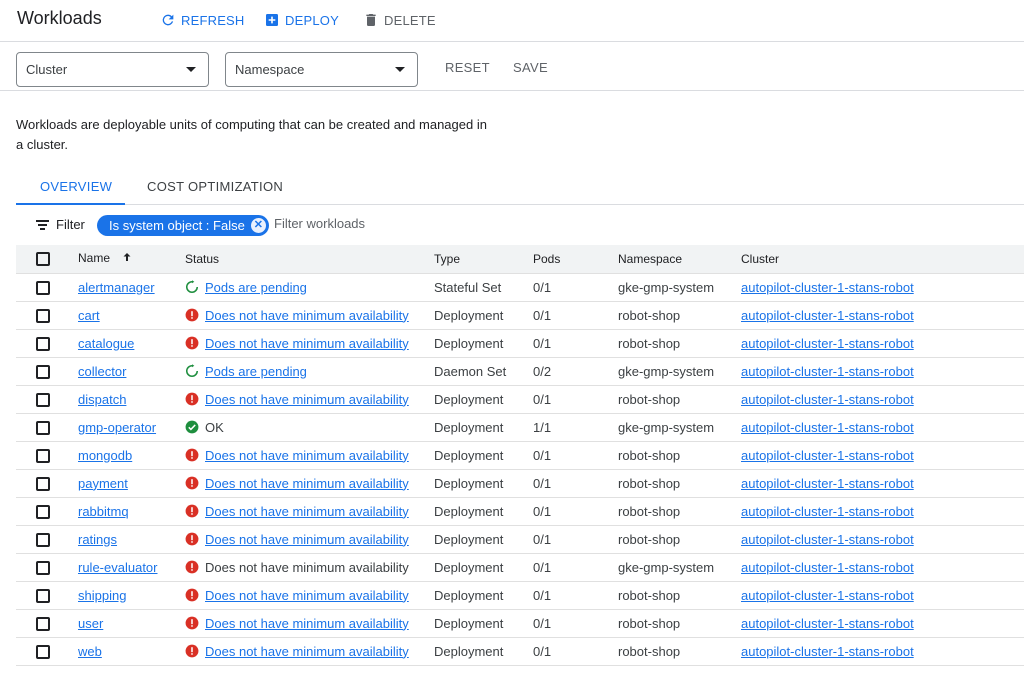 The width and height of the screenshot is (1024, 688). What do you see at coordinates (258, 225) in the screenshot?
I see `chip-remove-icon: ✕` at bounding box center [258, 225].